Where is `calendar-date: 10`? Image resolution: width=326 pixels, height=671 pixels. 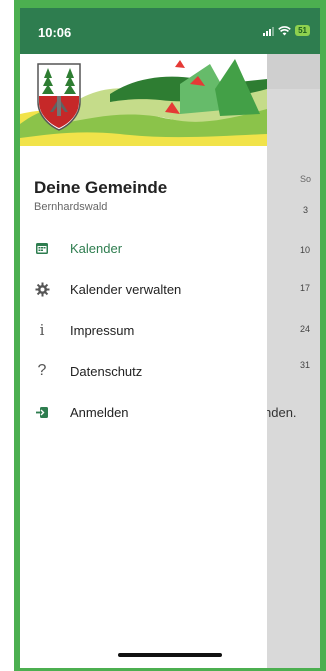
calendar-date: 10 is located at coordinates (305, 250).